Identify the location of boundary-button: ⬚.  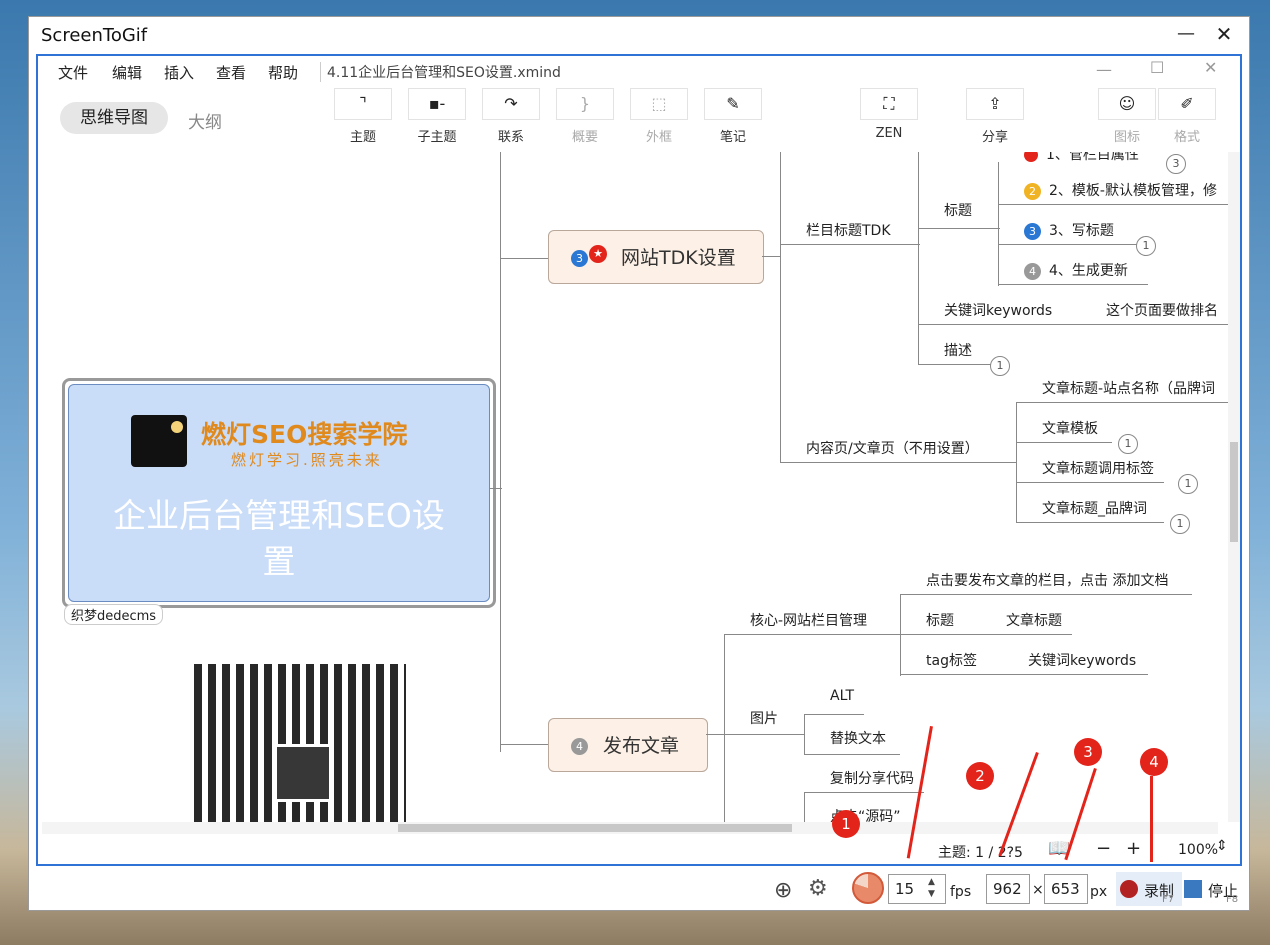
(659, 104).